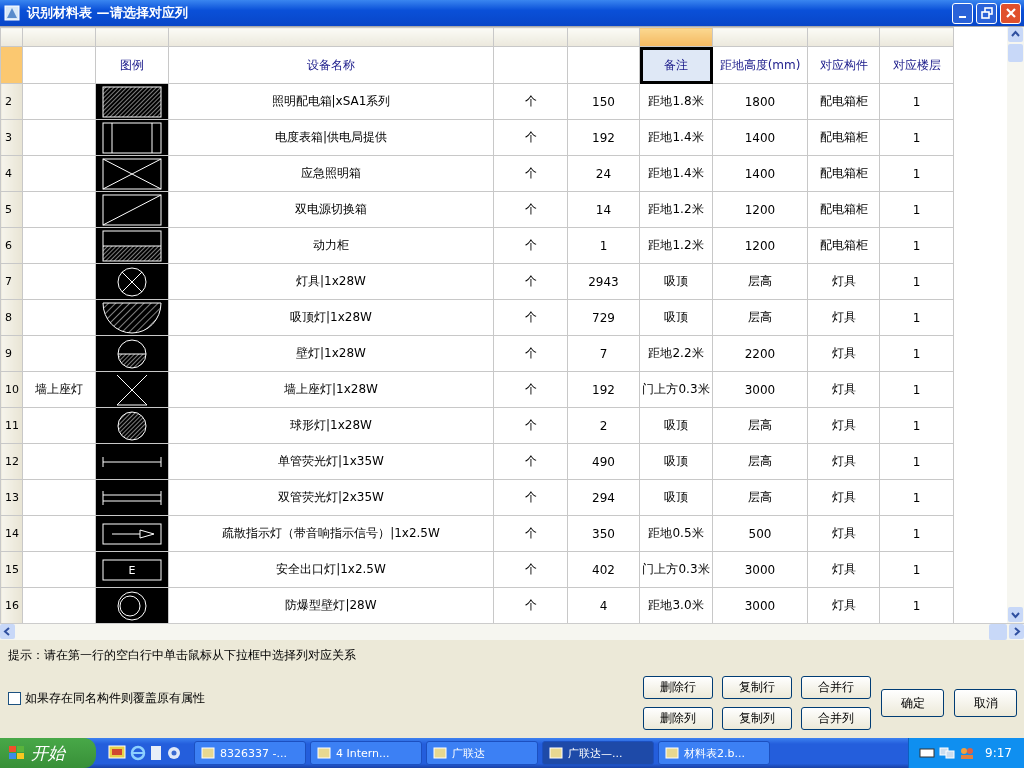  Describe the element at coordinates (603, 425) in the screenshot. I see `table-cell: 2` at that location.